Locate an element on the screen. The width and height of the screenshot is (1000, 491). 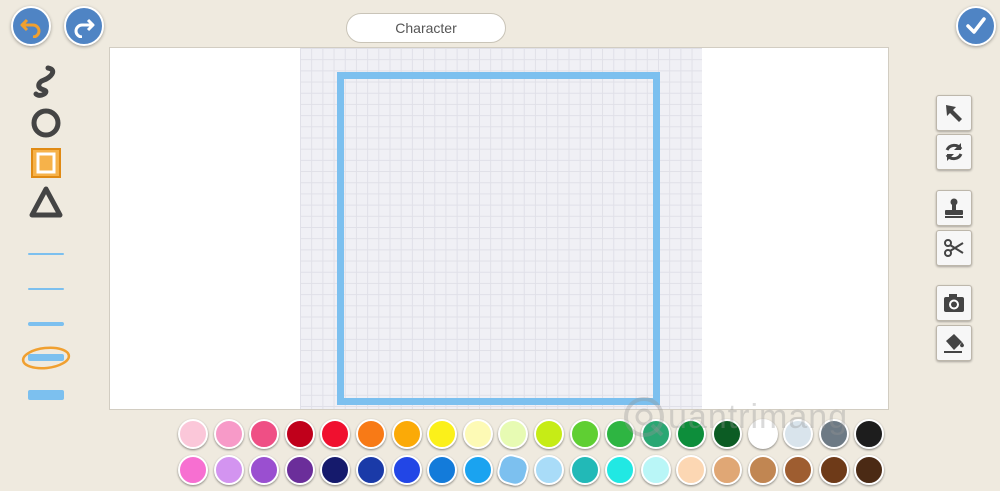
scissors-icon is located at coordinates (954, 248).